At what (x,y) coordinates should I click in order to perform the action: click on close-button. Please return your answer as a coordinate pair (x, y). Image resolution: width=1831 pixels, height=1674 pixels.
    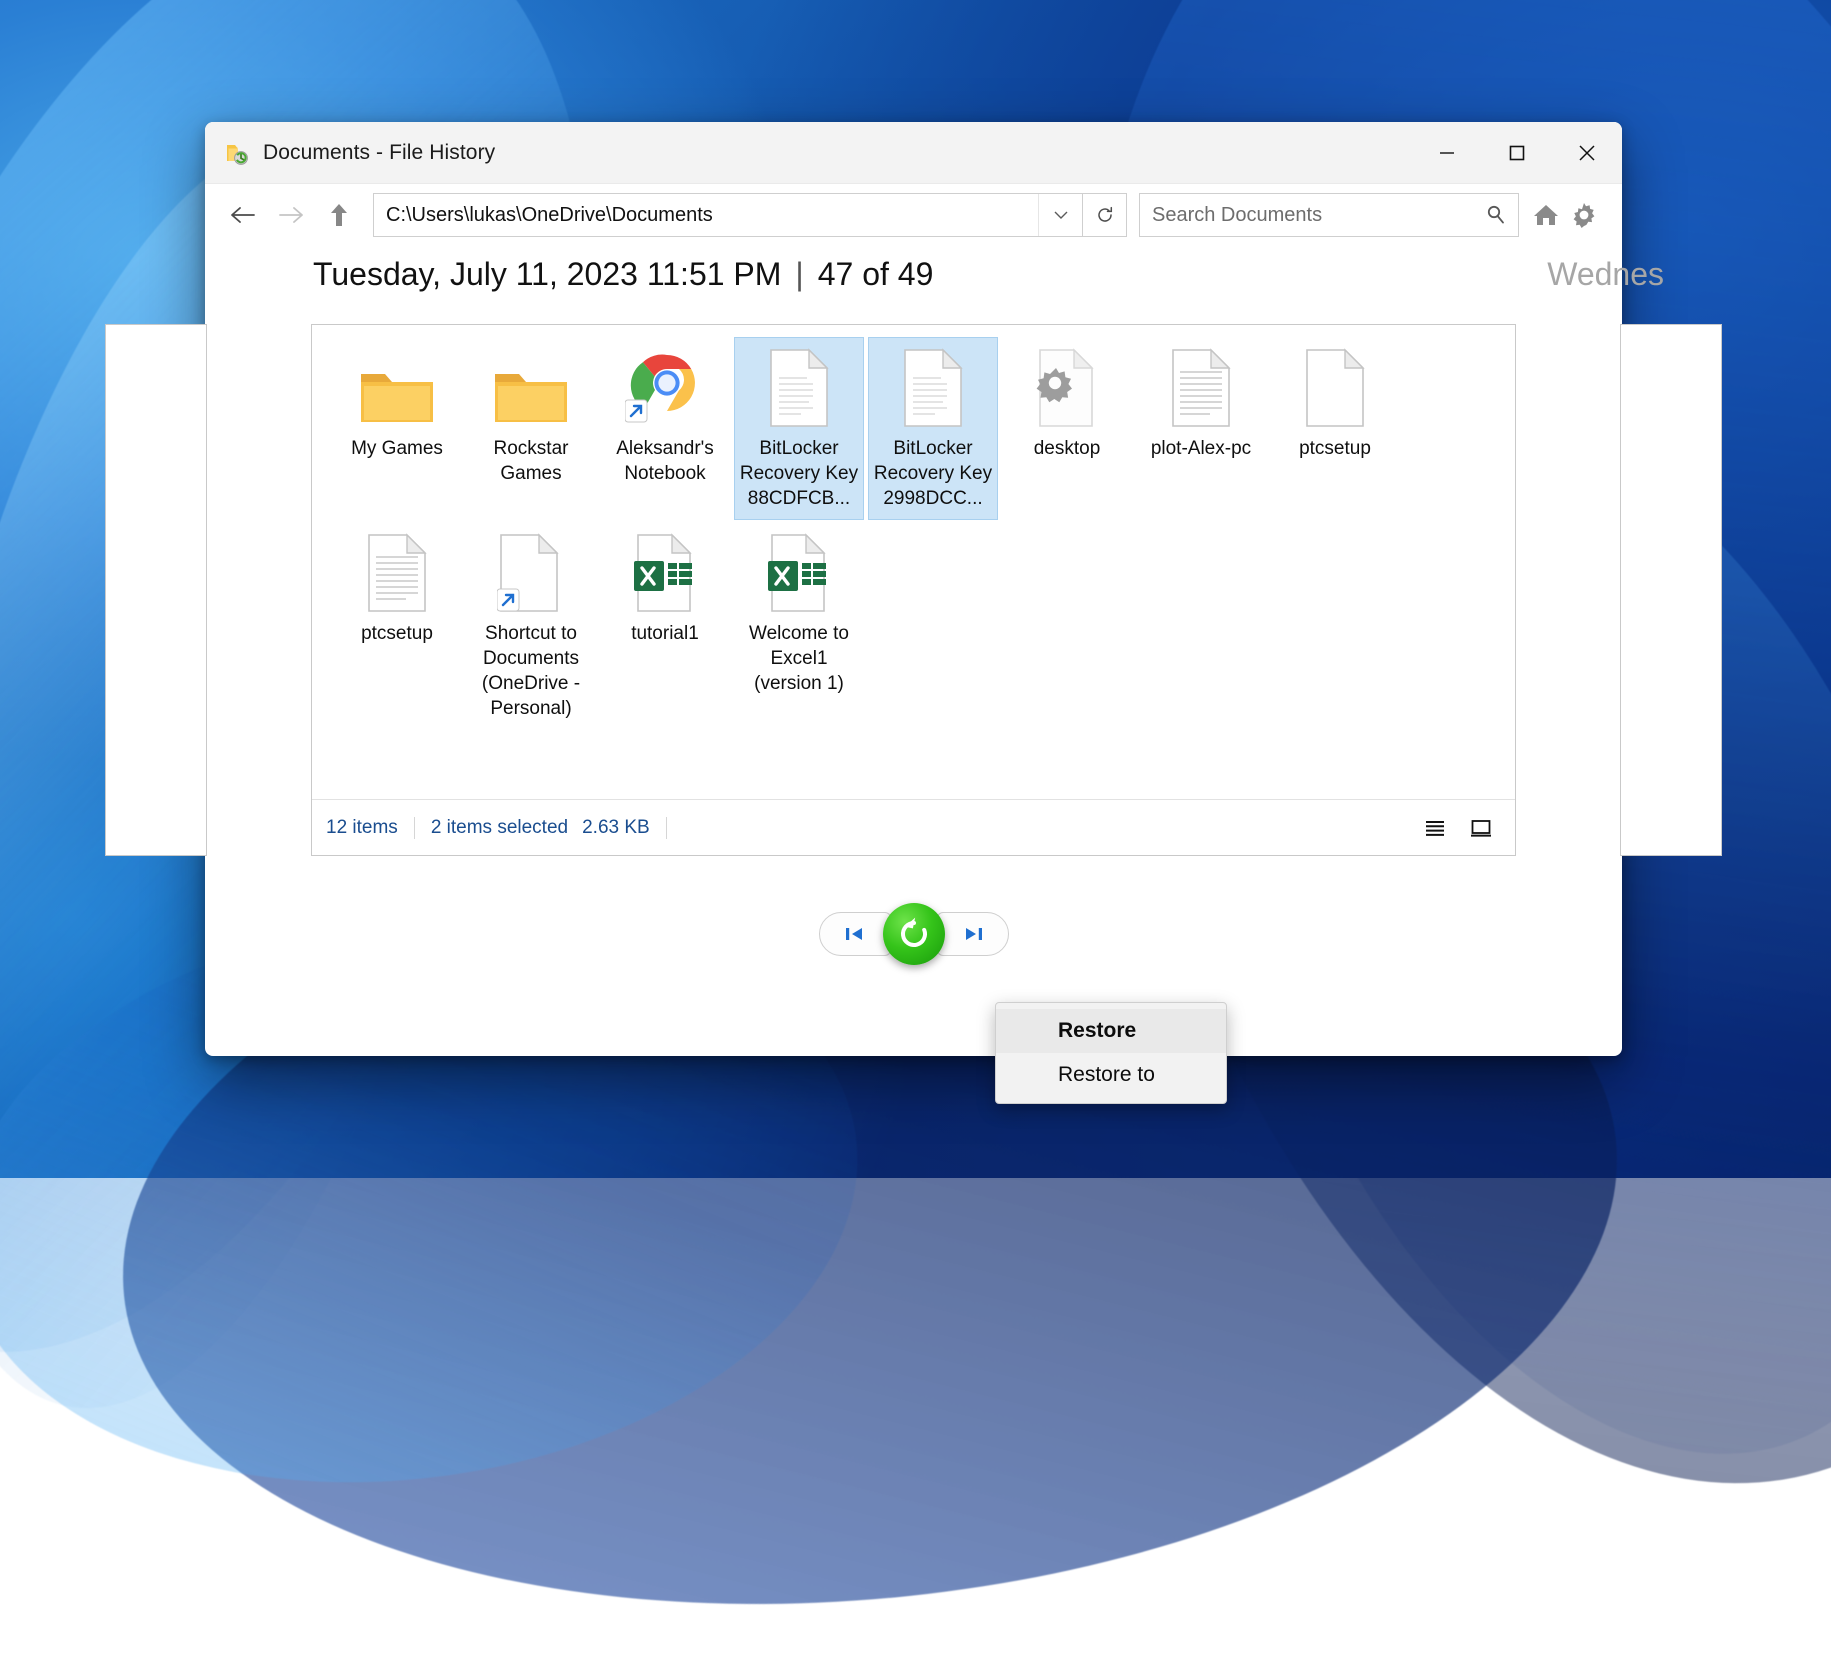
    Looking at the image, I should click on (1587, 153).